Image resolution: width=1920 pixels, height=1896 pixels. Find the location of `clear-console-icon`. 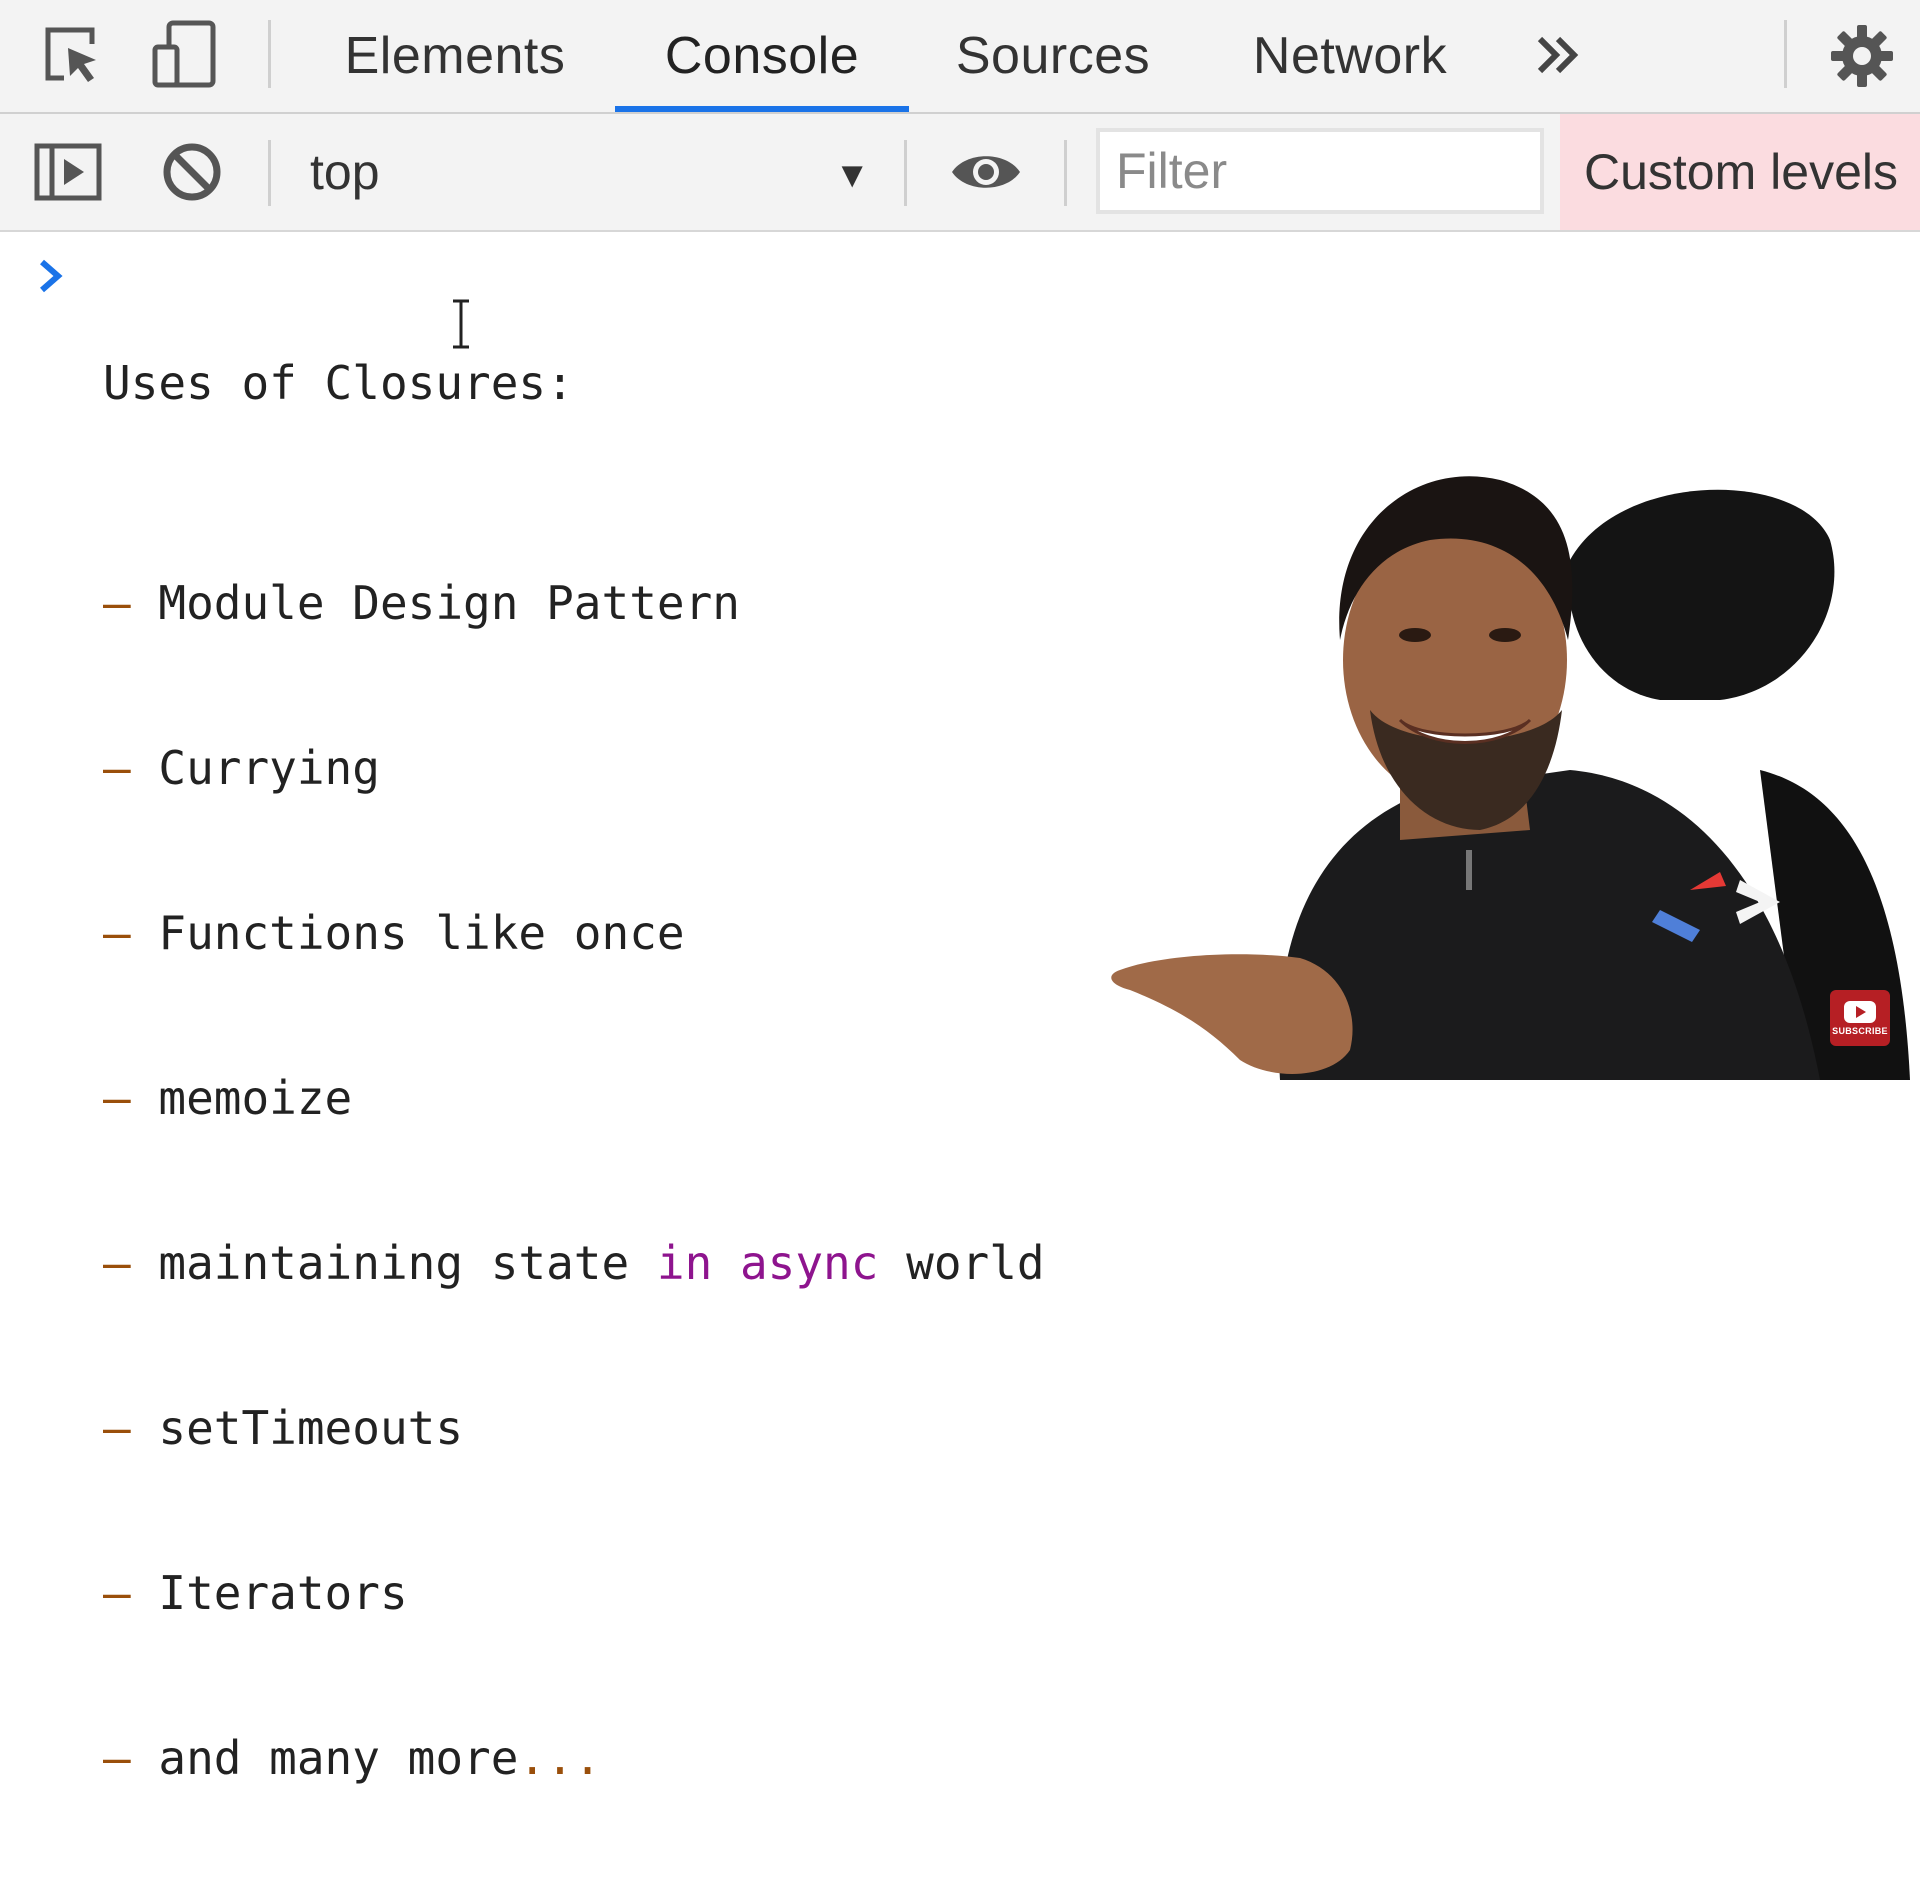

clear-console-icon is located at coordinates (192, 172).